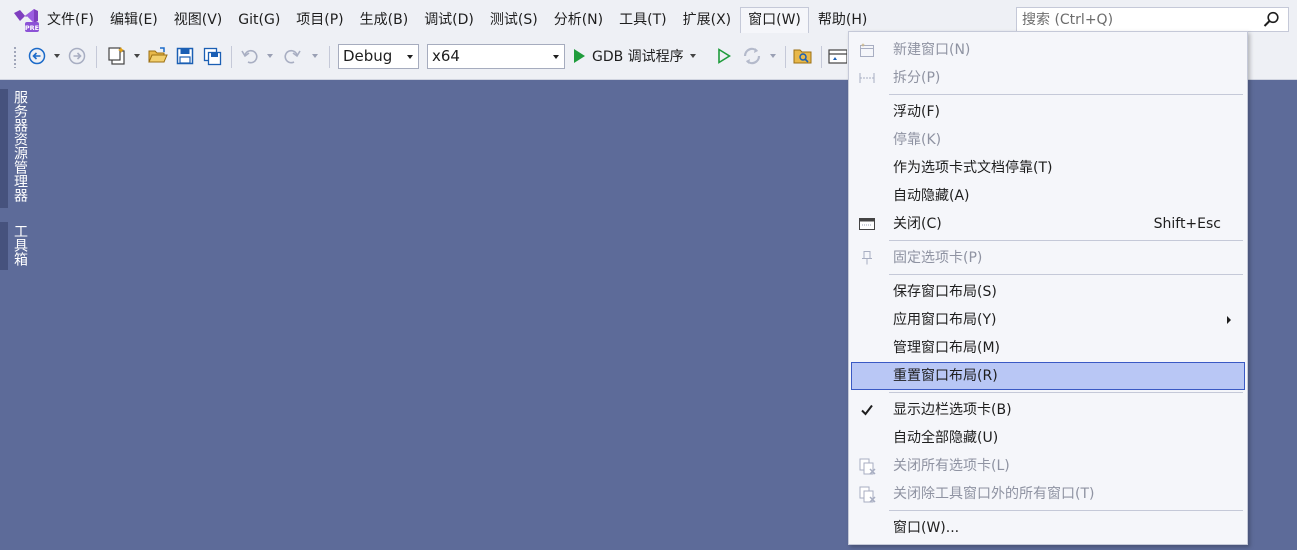 The width and height of the screenshot is (1297, 550). I want to click on menu-item-dock: 停靠(K), so click(1048, 140).